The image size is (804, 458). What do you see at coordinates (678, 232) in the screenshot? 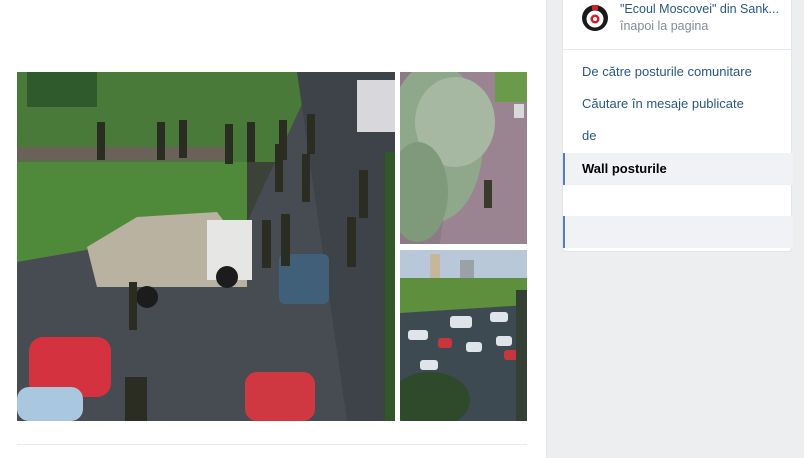
I see `sidebar-item-empty` at bounding box center [678, 232].